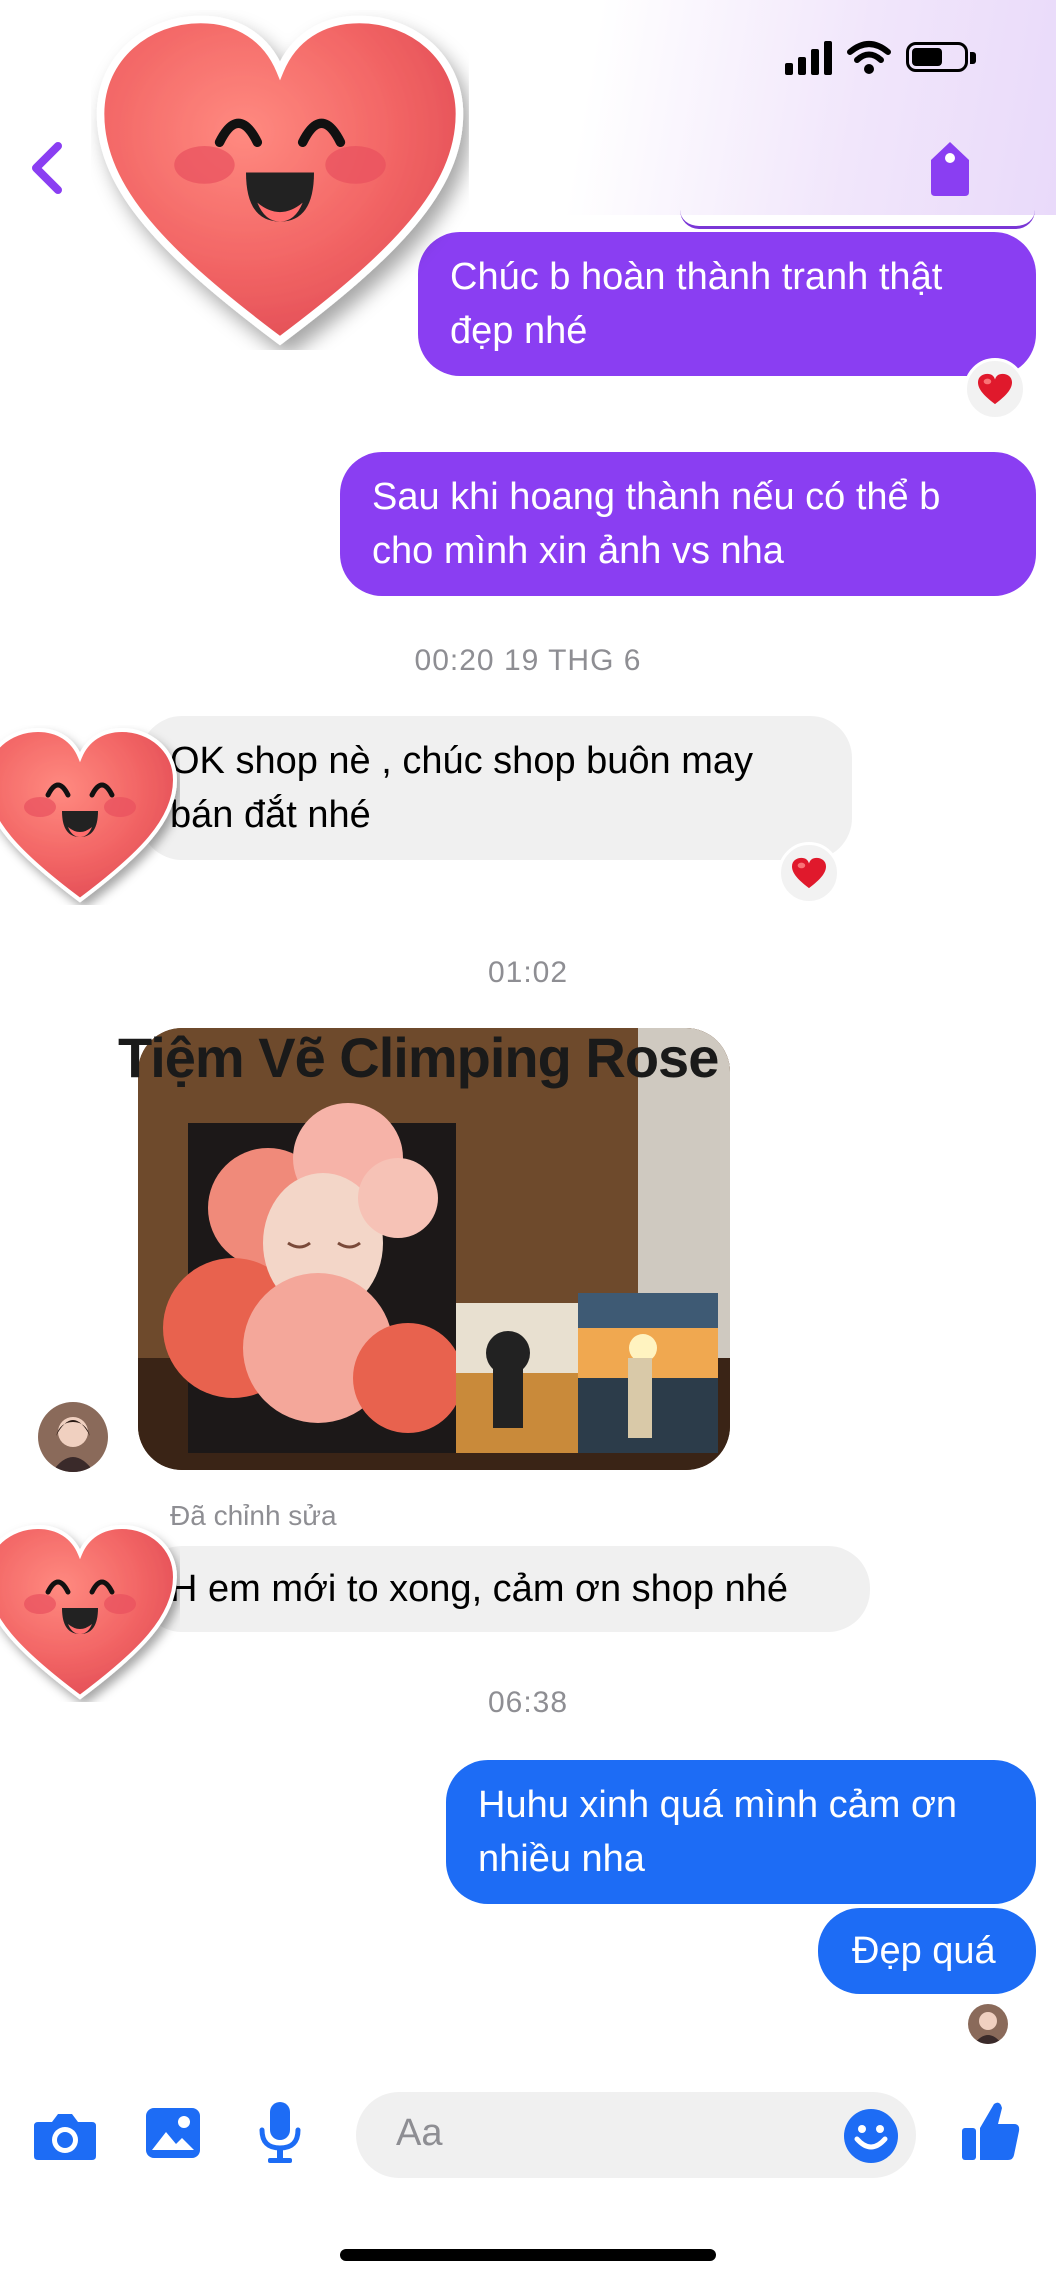  I want to click on shared-photo, so click(434, 1249).